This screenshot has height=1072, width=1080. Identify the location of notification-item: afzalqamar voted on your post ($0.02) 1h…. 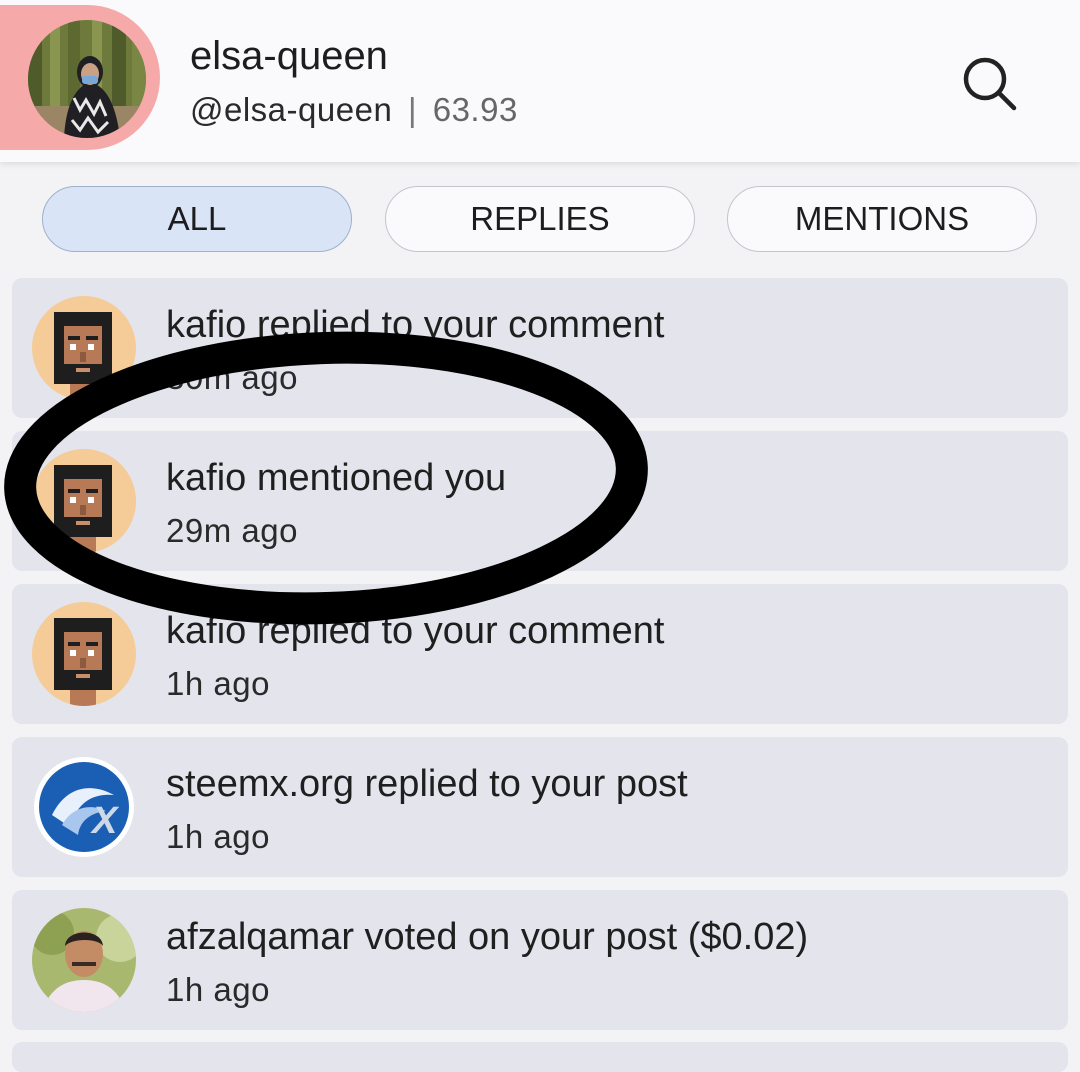
(540, 960).